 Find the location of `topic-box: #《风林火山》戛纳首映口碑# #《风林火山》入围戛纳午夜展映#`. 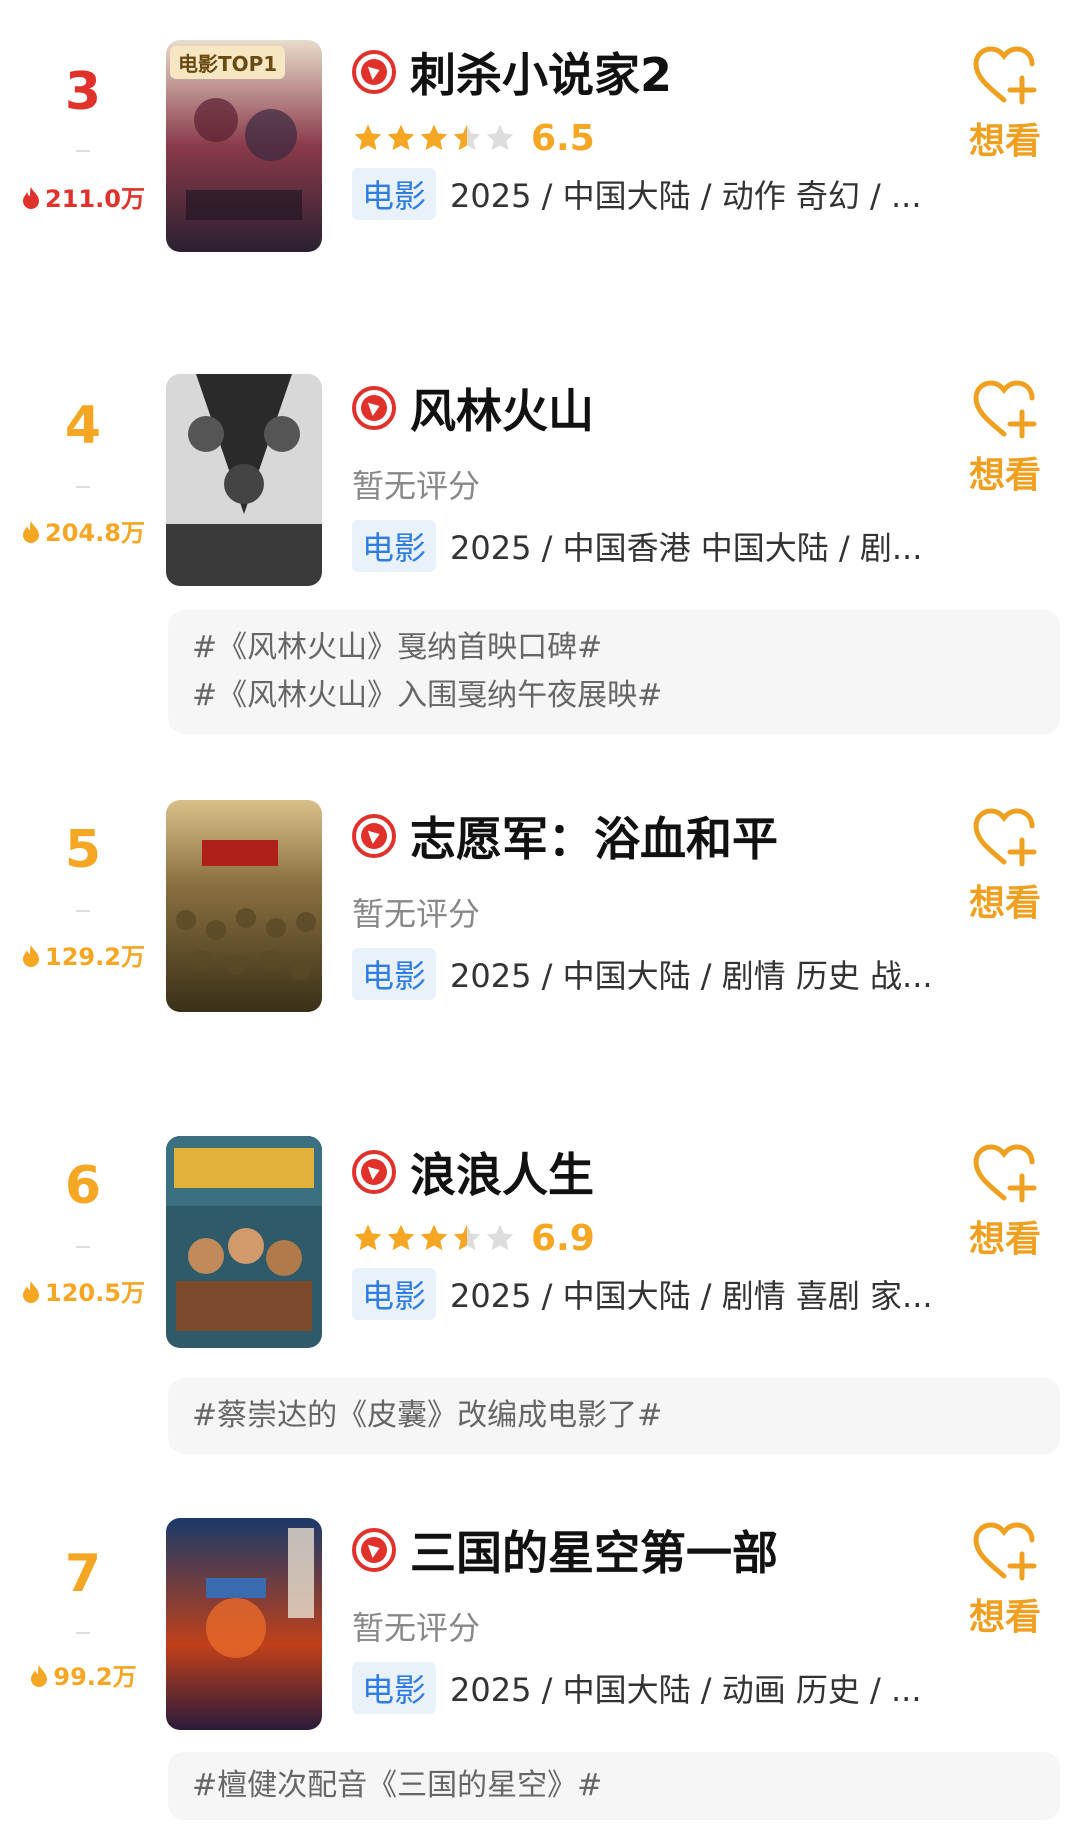

topic-box: #《风林火山》戛纳首映口碑# #《风林火山》入围戛纳午夜展映# is located at coordinates (614, 672).